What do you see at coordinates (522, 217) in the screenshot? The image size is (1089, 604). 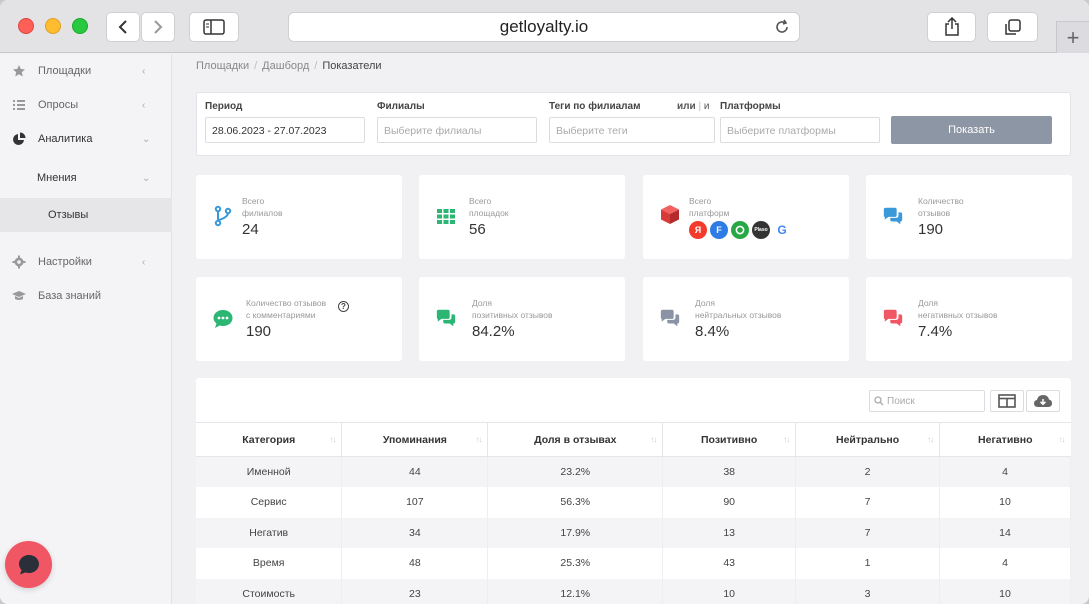 I see `card-locations: Всего площадок 56` at bounding box center [522, 217].